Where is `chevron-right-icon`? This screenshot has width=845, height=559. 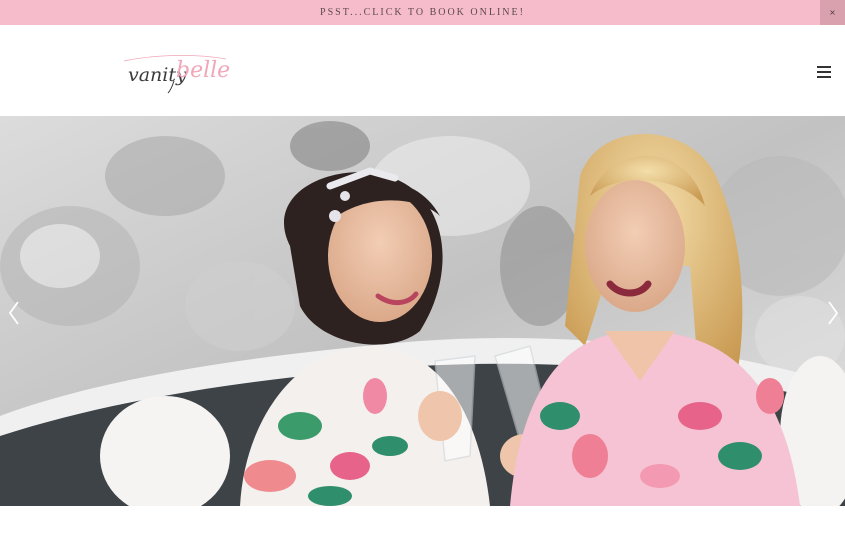
chevron-right-icon is located at coordinates (833, 313).